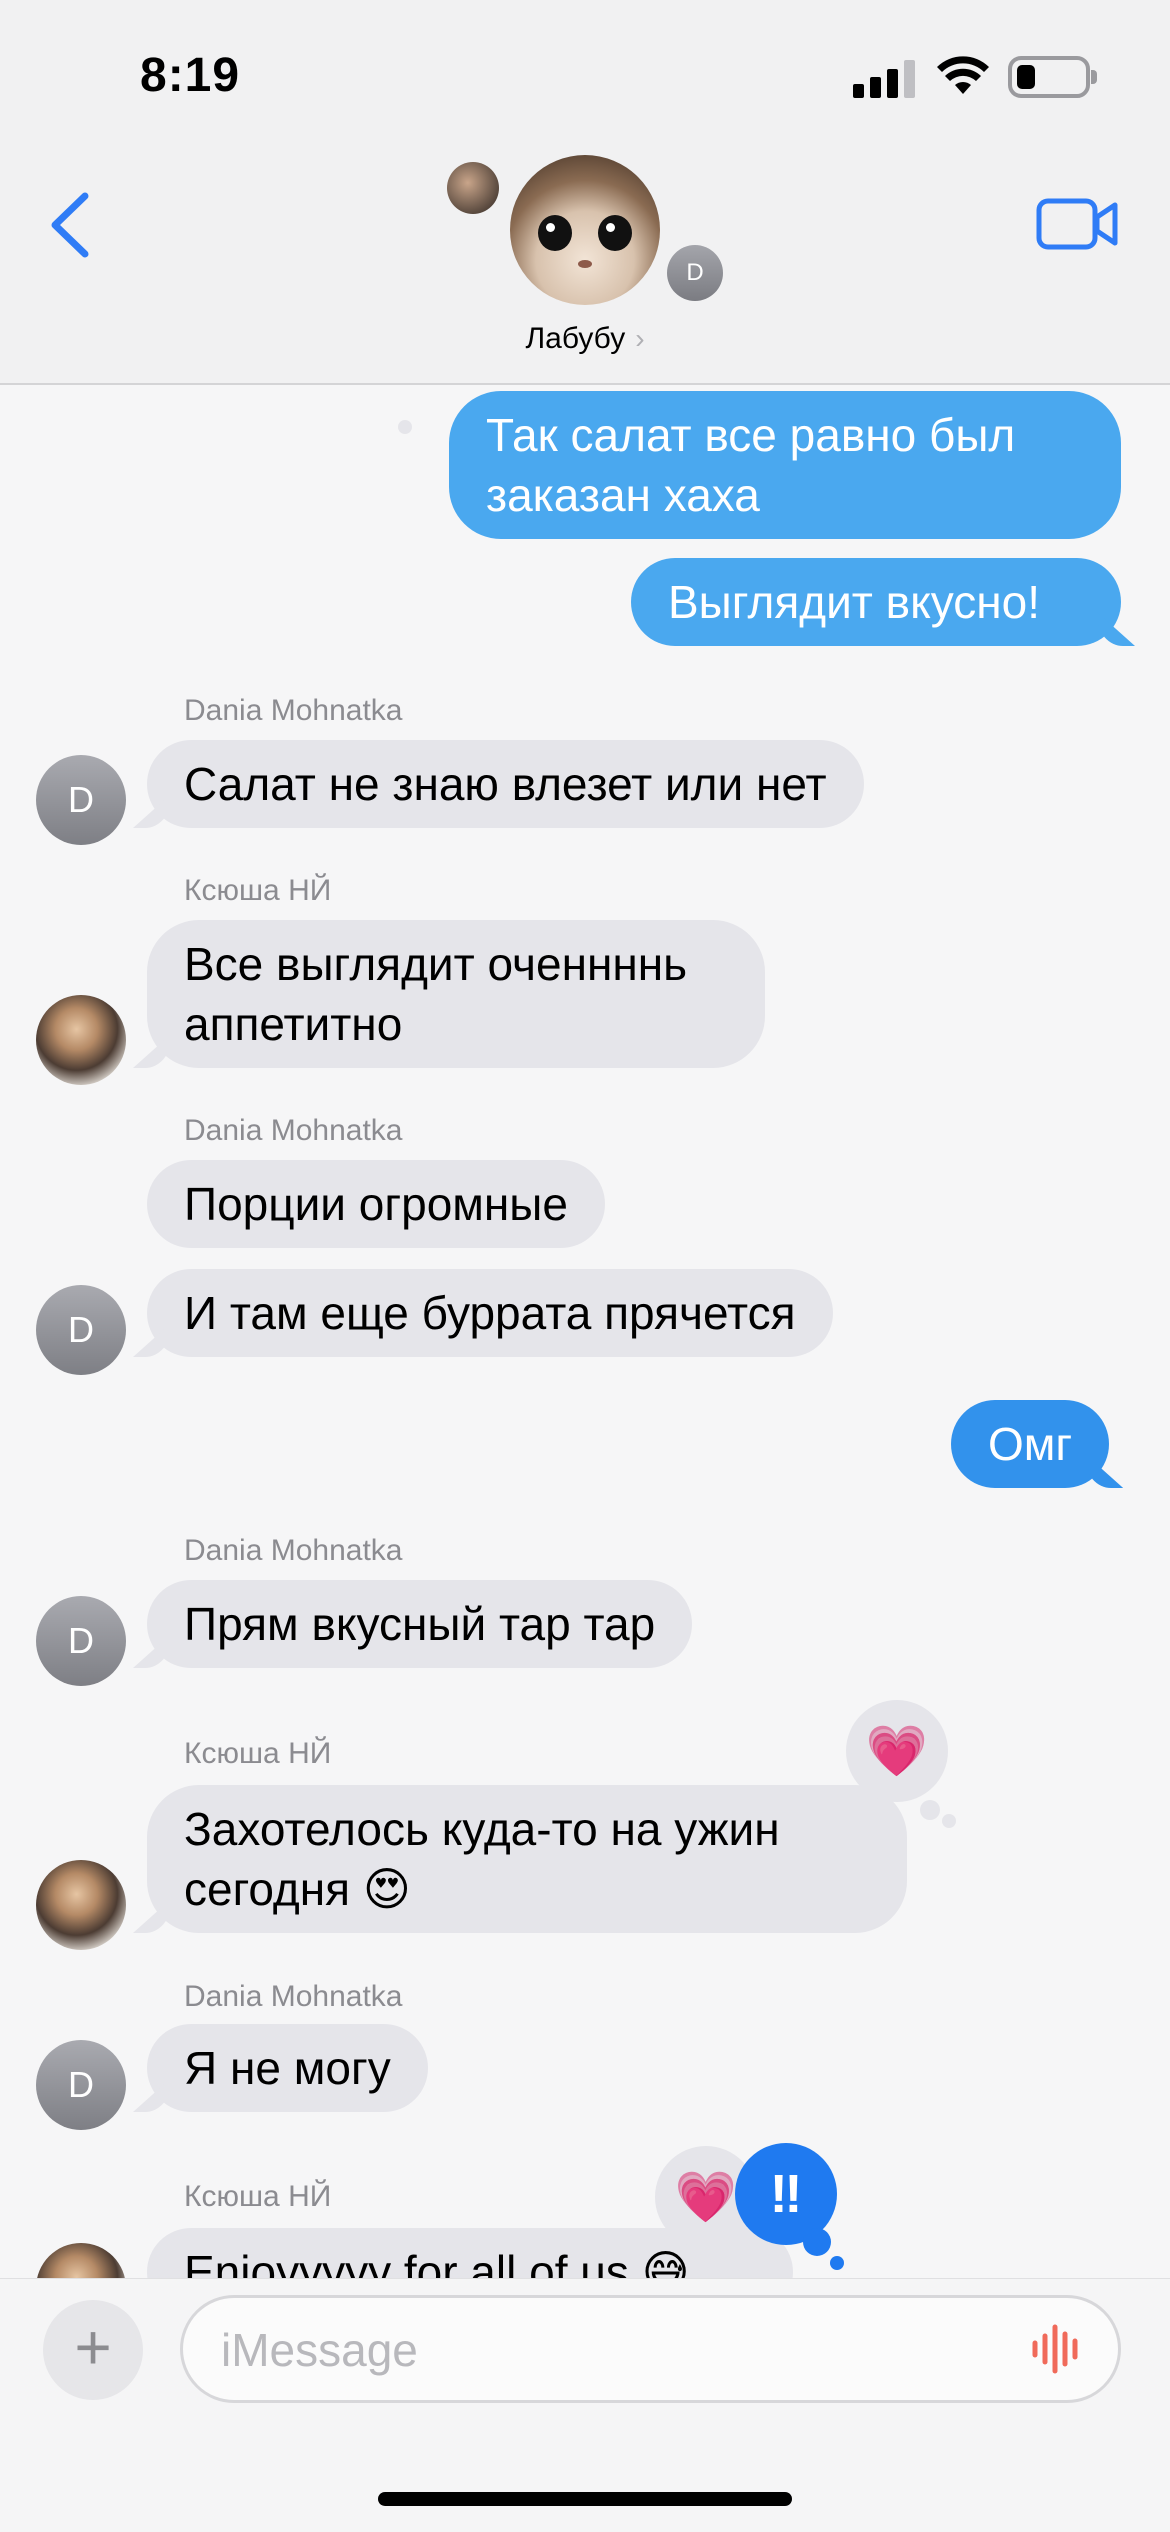 Image resolution: width=1170 pixels, height=2532 pixels. Describe the element at coordinates (640, 338) in the screenshot. I see `chevron-right-icon: ›` at that location.